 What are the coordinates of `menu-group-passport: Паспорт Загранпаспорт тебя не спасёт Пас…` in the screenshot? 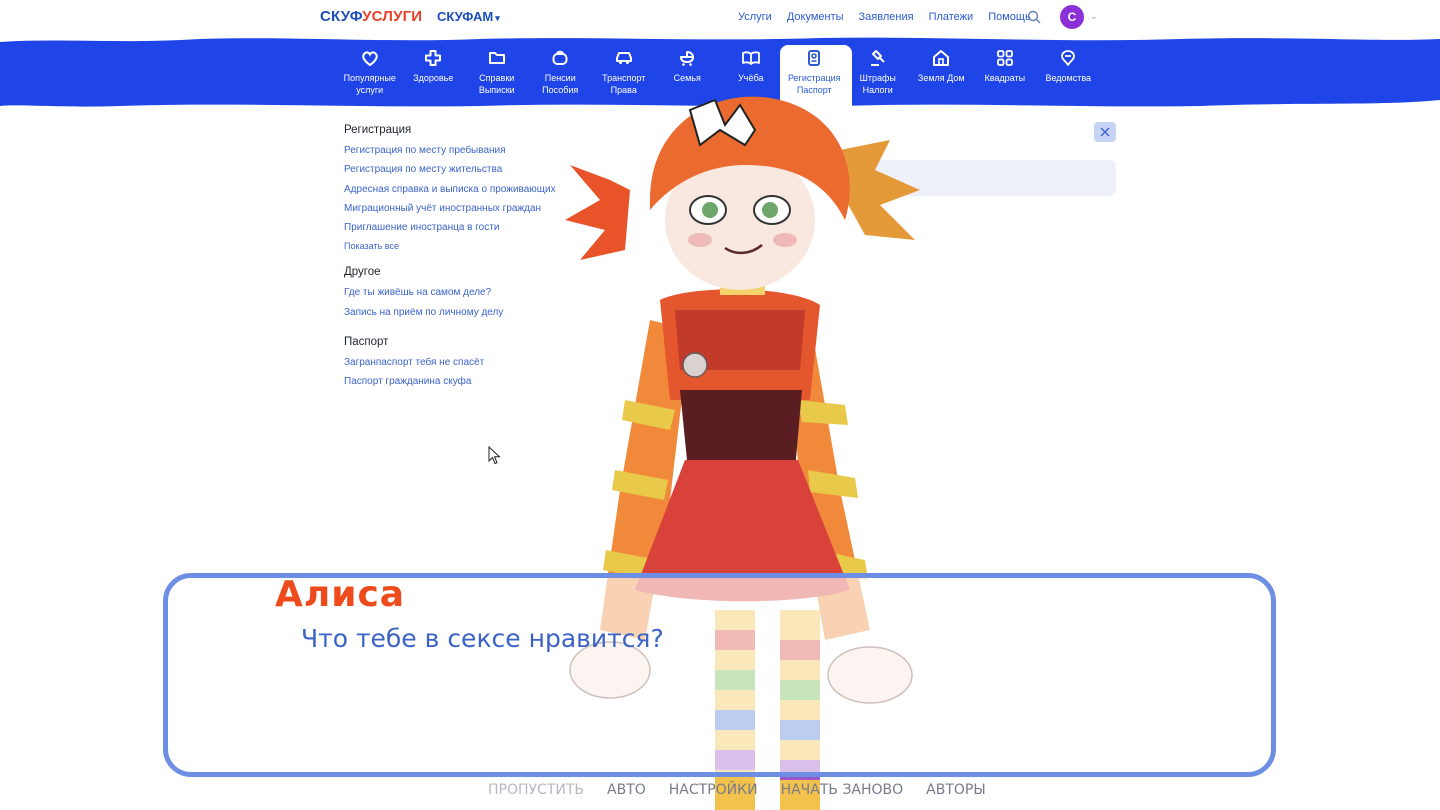 It's located at (450, 361).